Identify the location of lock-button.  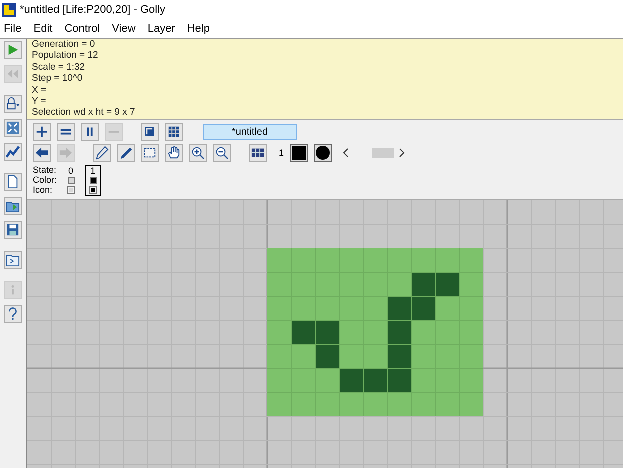
(13, 104).